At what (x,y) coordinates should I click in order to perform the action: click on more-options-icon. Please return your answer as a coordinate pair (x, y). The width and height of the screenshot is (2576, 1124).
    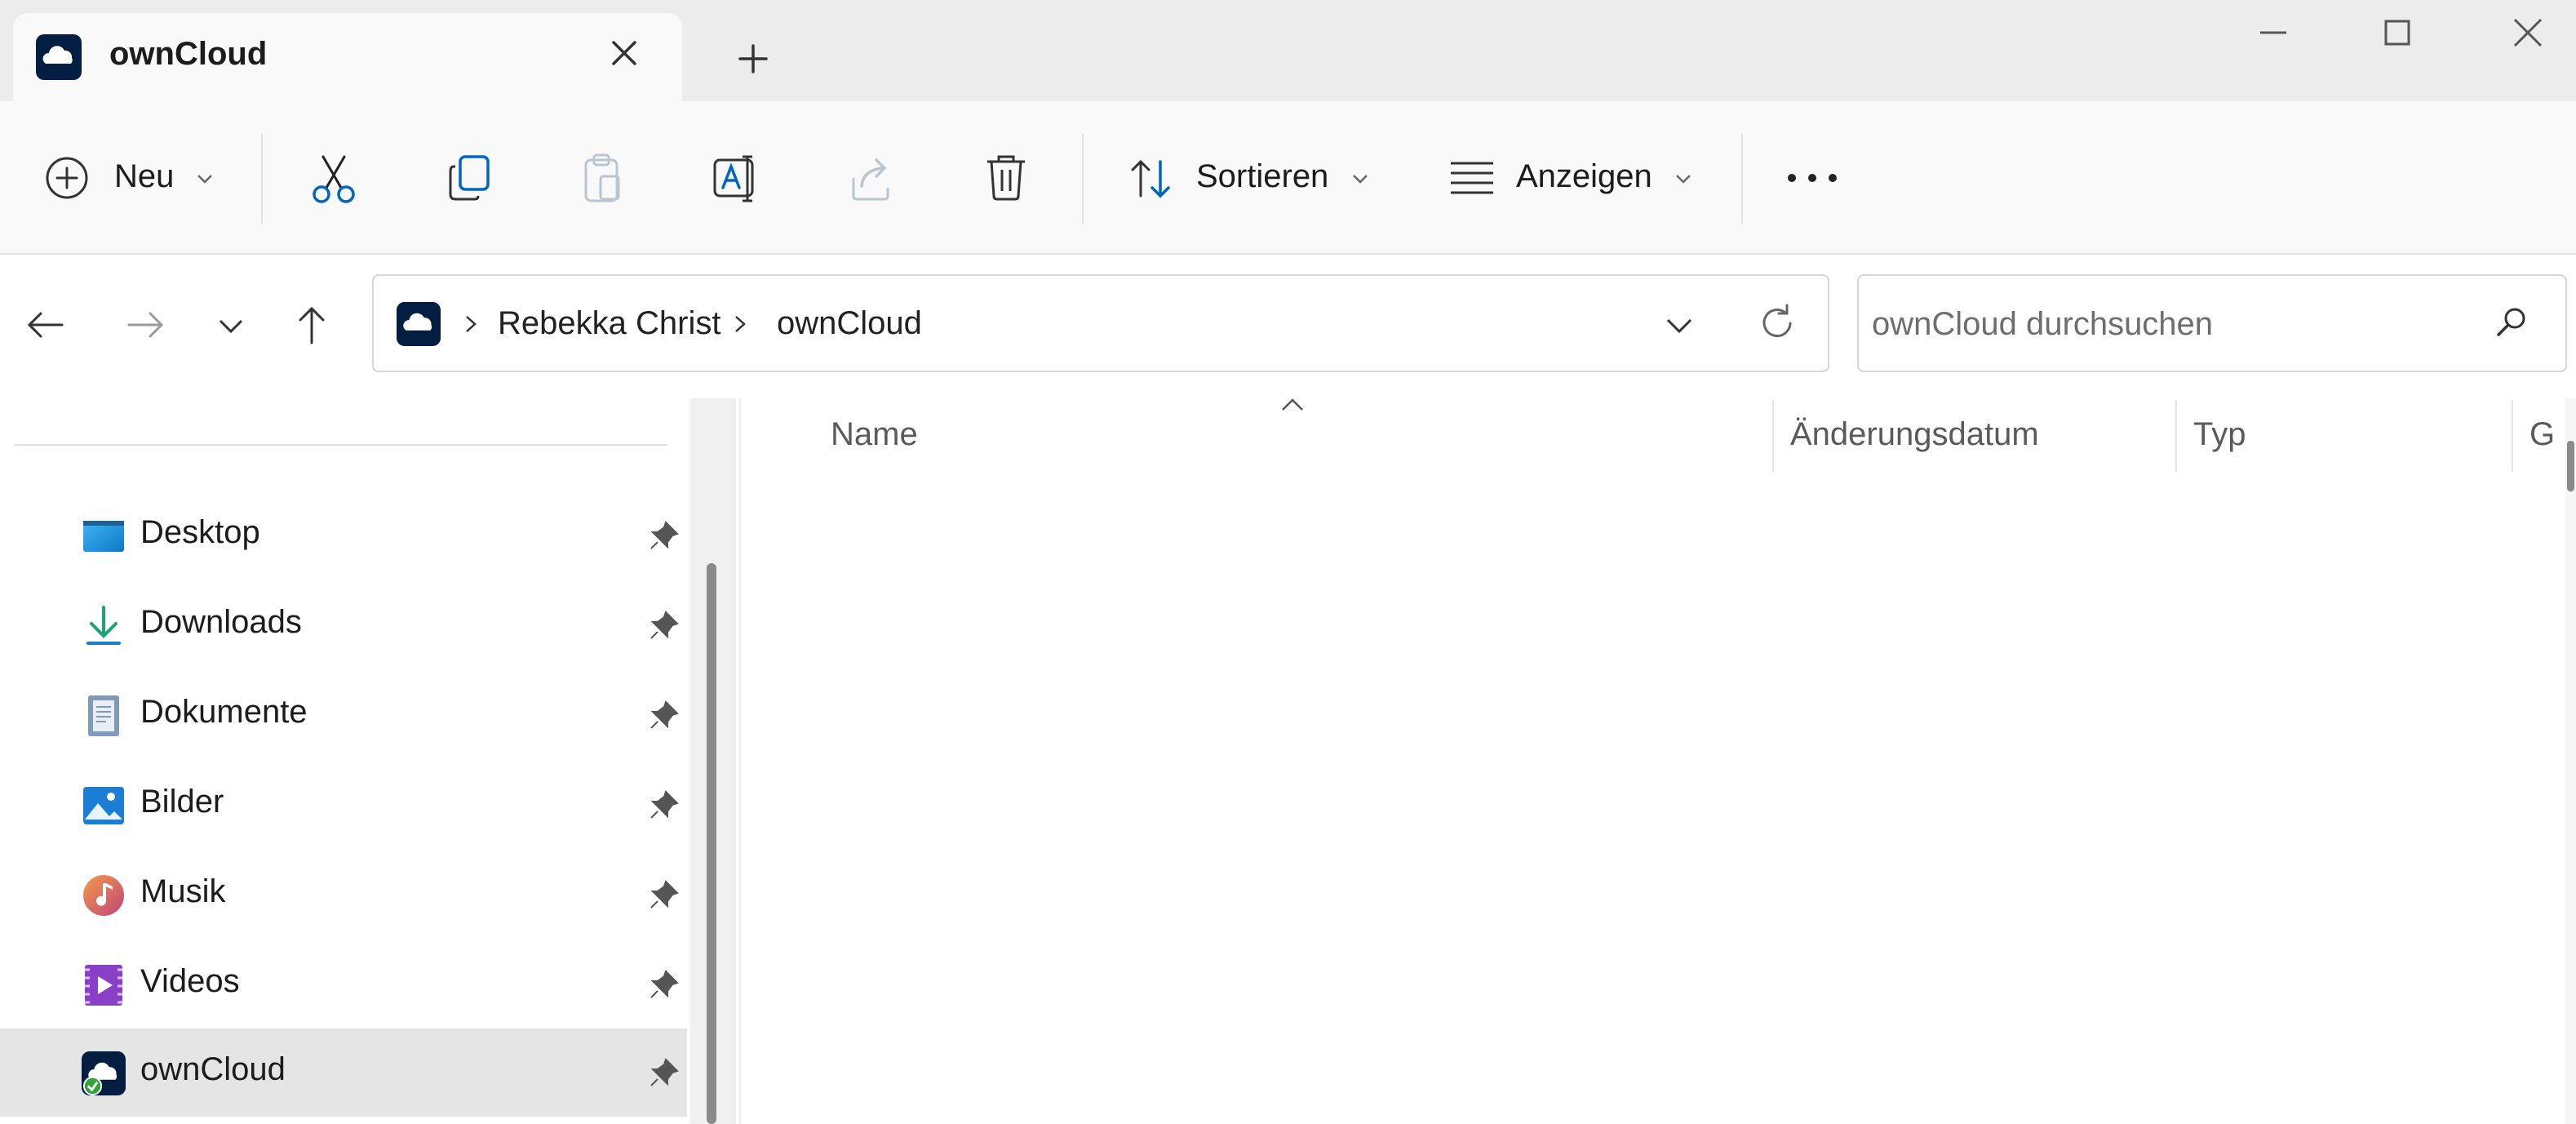
    Looking at the image, I should click on (1812, 178).